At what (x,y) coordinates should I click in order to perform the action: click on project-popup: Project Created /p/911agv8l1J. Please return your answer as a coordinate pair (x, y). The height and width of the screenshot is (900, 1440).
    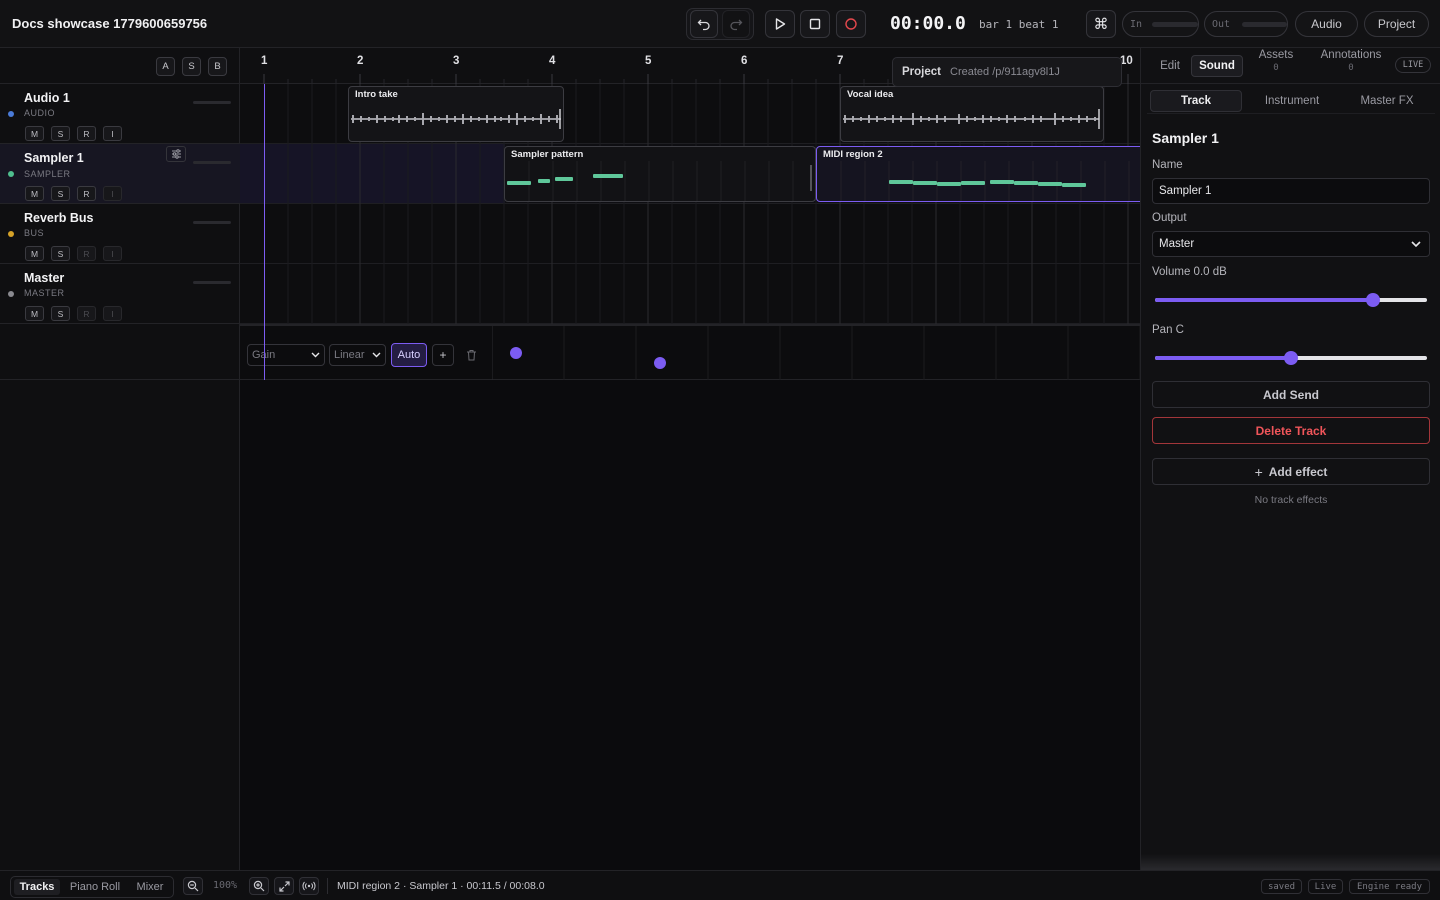
    Looking at the image, I should click on (1007, 72).